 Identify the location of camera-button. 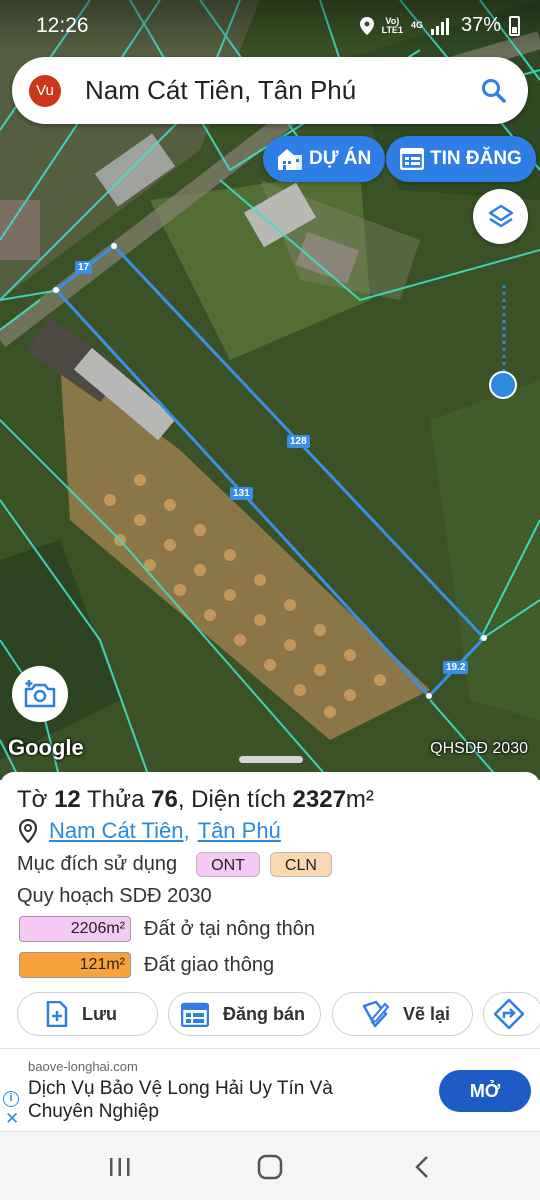
(40, 694).